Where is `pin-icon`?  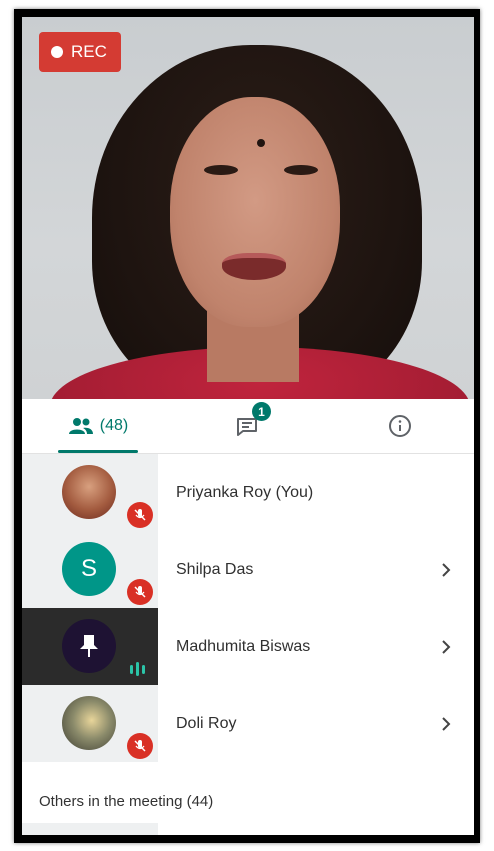
pin-icon is located at coordinates (89, 646).